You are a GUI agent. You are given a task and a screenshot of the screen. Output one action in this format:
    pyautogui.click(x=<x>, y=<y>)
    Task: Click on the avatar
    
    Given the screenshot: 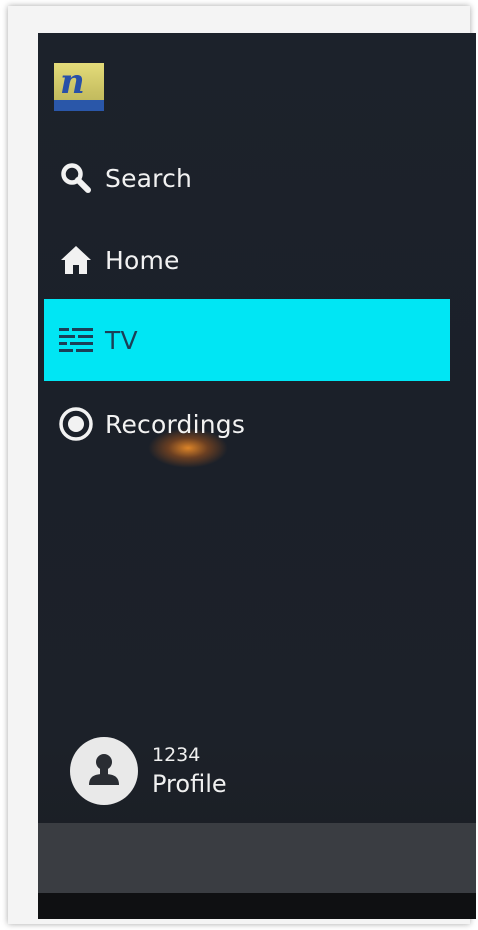 What is the action you would take?
    pyautogui.click(x=104, y=771)
    